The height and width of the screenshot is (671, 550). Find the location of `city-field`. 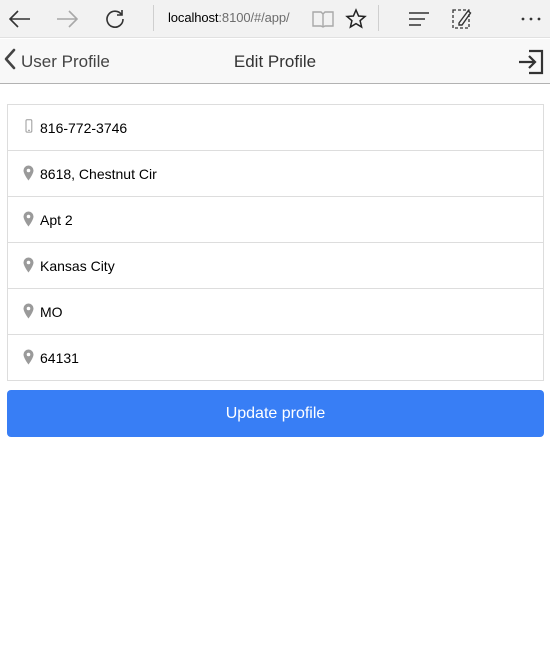

city-field is located at coordinates (280, 266).